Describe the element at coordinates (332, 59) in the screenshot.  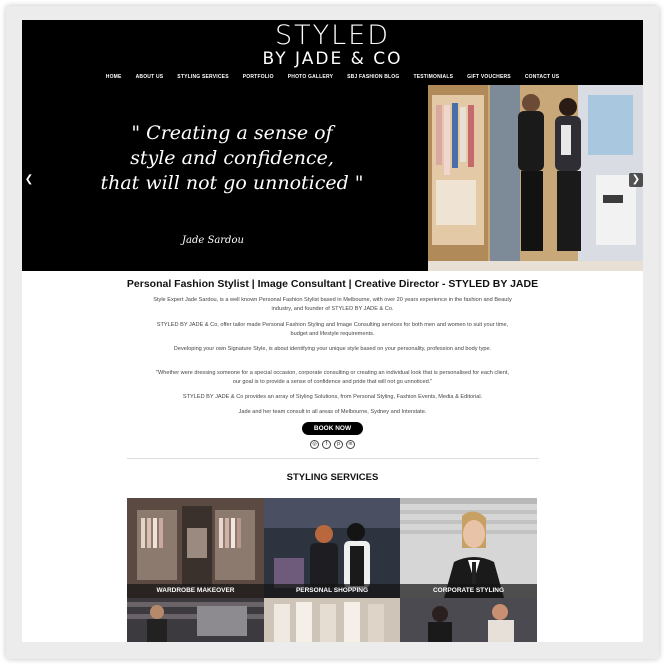
I see `logo-subtitle: BY JADE & CO` at that location.